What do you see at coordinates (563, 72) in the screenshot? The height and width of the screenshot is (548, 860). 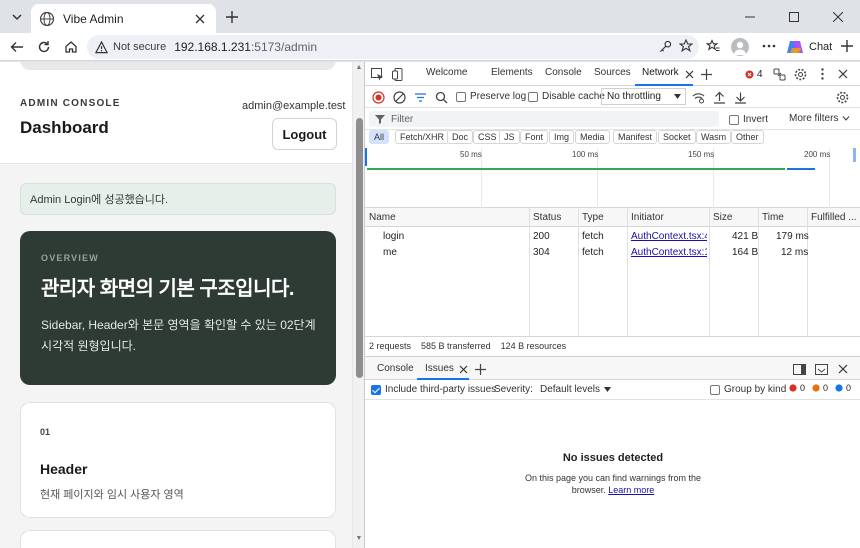 I see `tab-console: Console` at bounding box center [563, 72].